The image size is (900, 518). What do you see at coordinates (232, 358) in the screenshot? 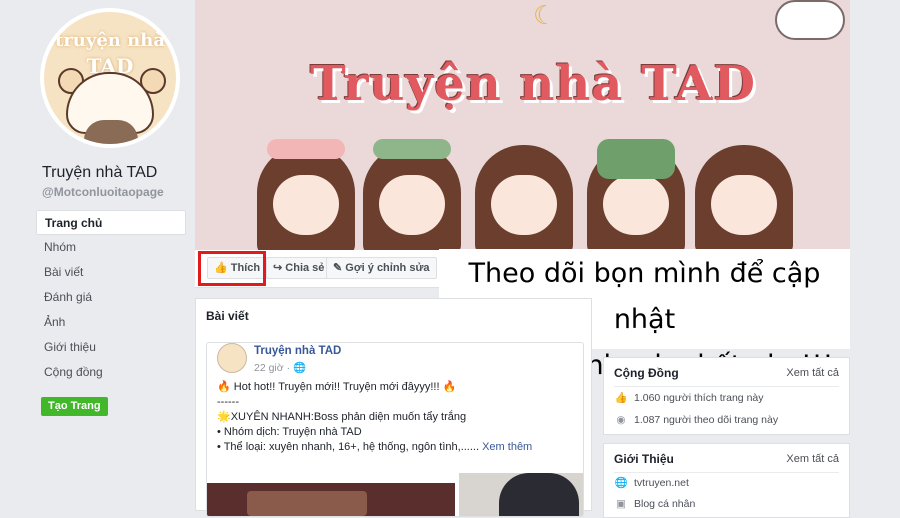
I see `post-author-avatar` at bounding box center [232, 358].